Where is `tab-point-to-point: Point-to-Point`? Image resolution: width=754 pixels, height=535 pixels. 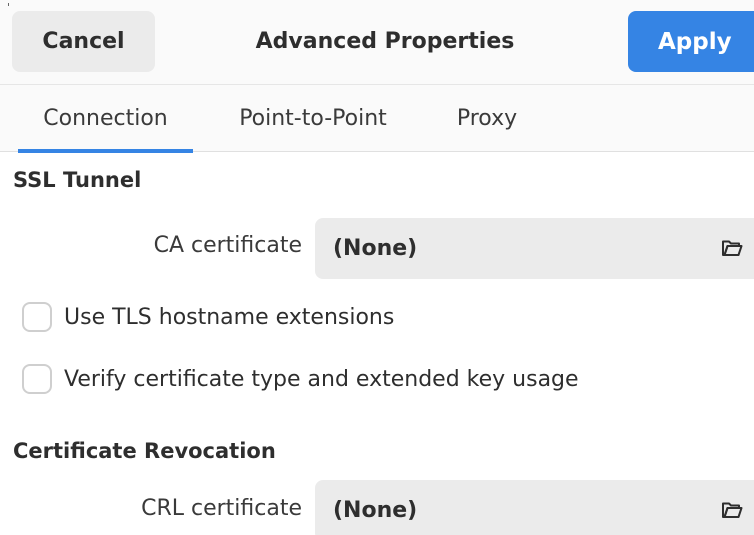 tab-point-to-point: Point-to-Point is located at coordinates (313, 118).